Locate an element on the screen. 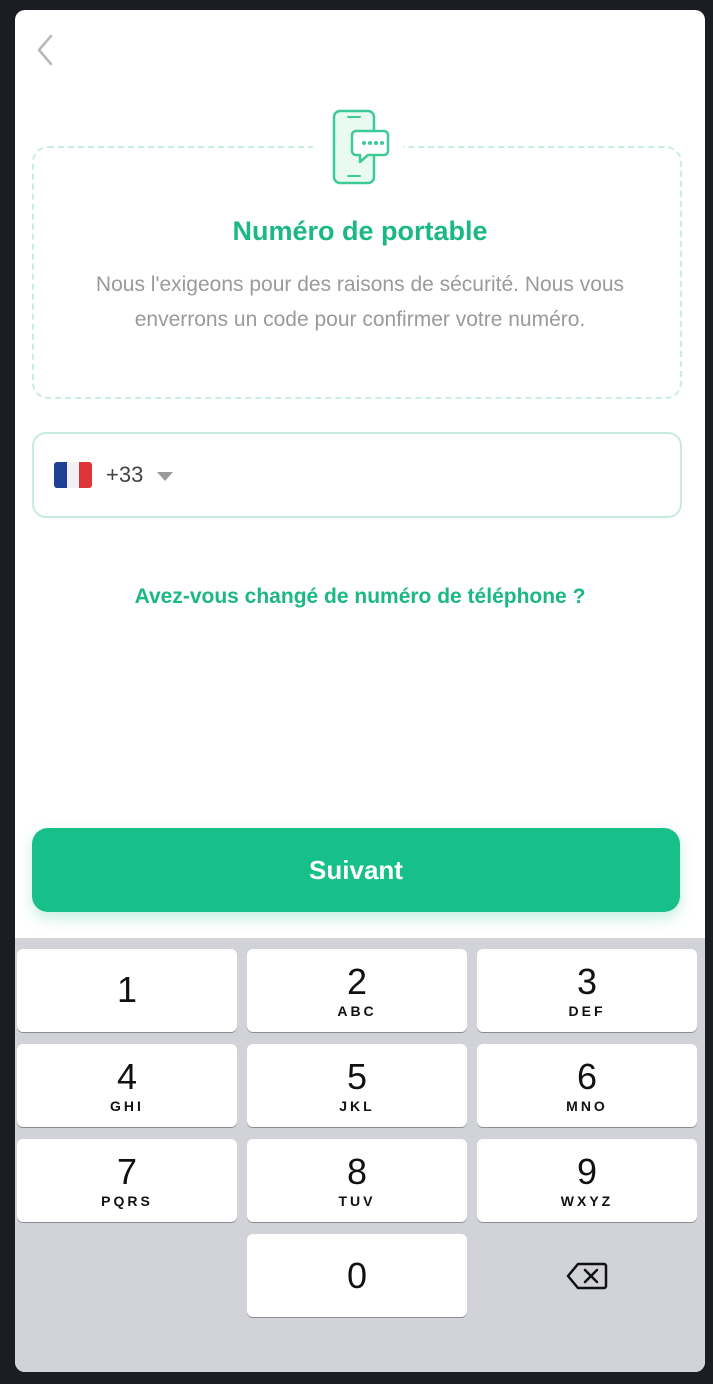 The height and width of the screenshot is (1384, 713). key-letters: MNO is located at coordinates (587, 1105).